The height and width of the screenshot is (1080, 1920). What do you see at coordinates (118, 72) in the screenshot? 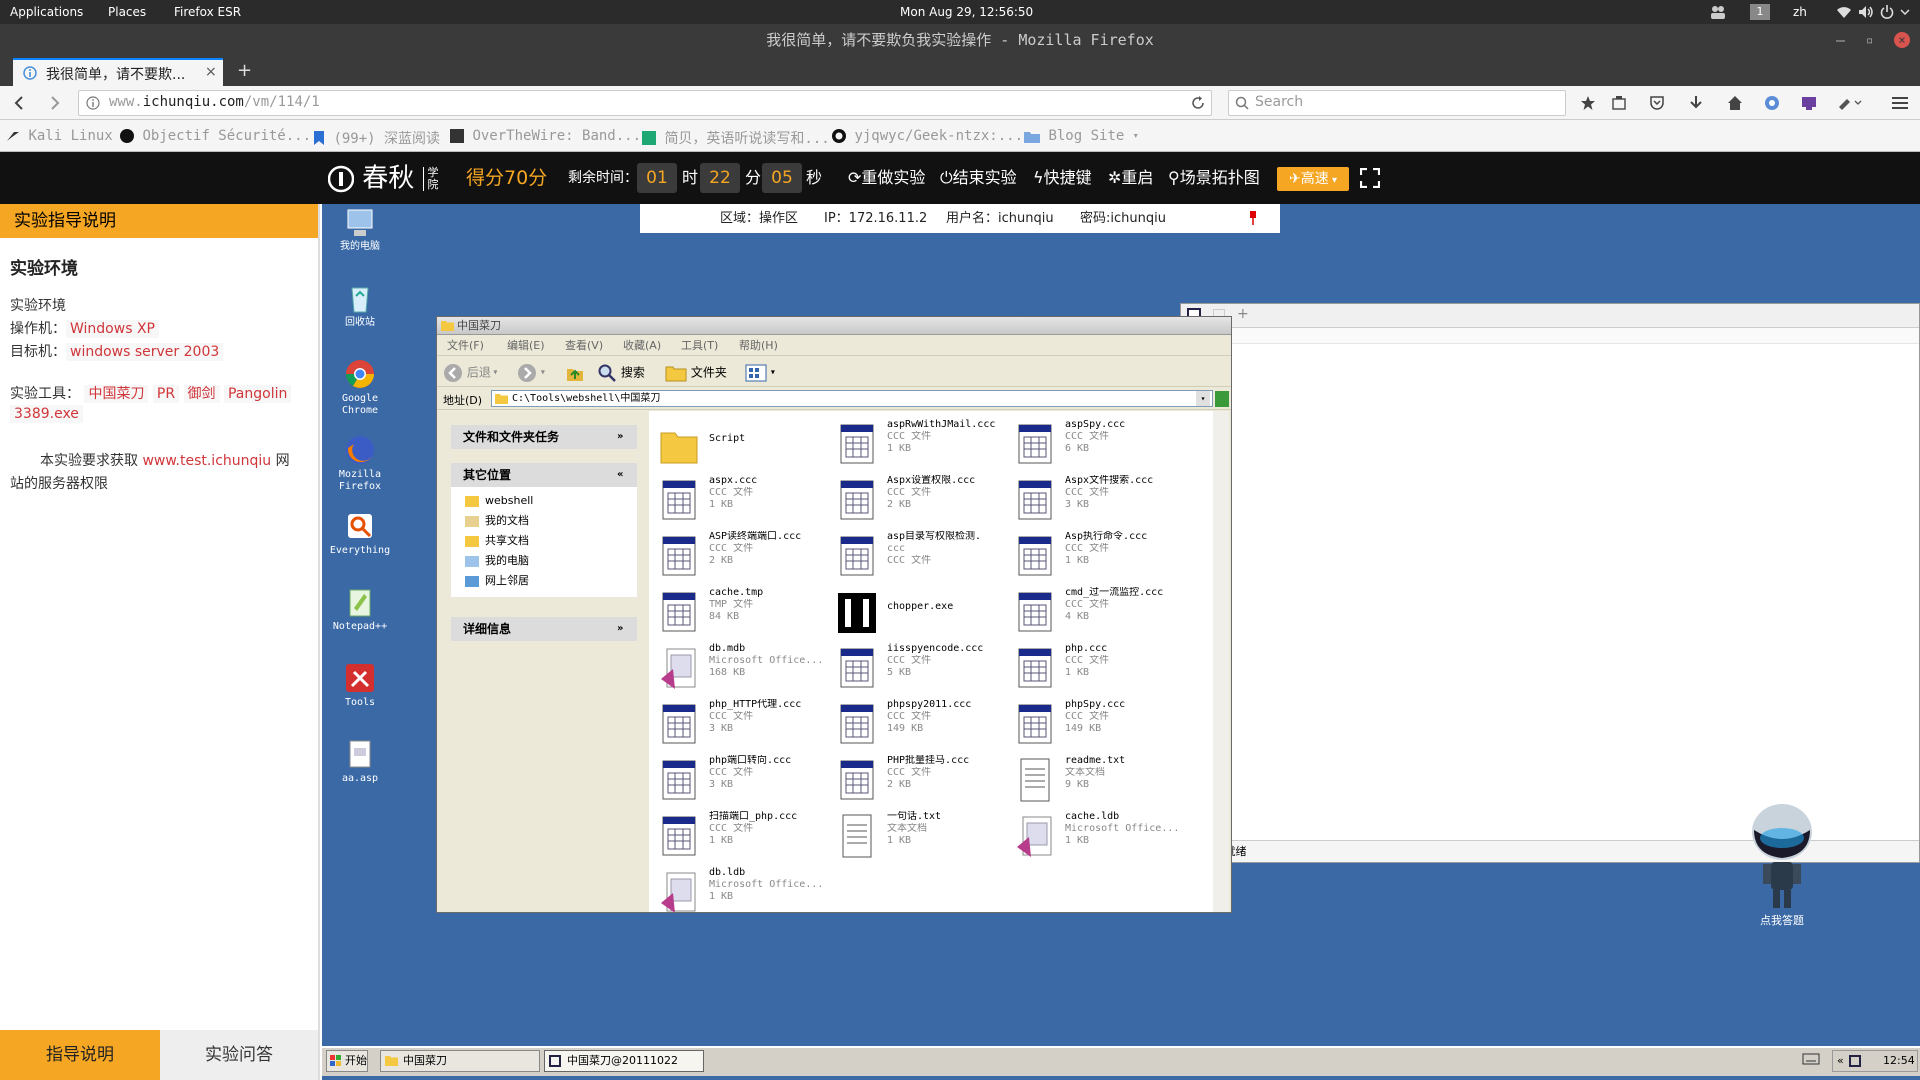
I see `tab-active: 我很简单，请不要欺... ×` at bounding box center [118, 72].